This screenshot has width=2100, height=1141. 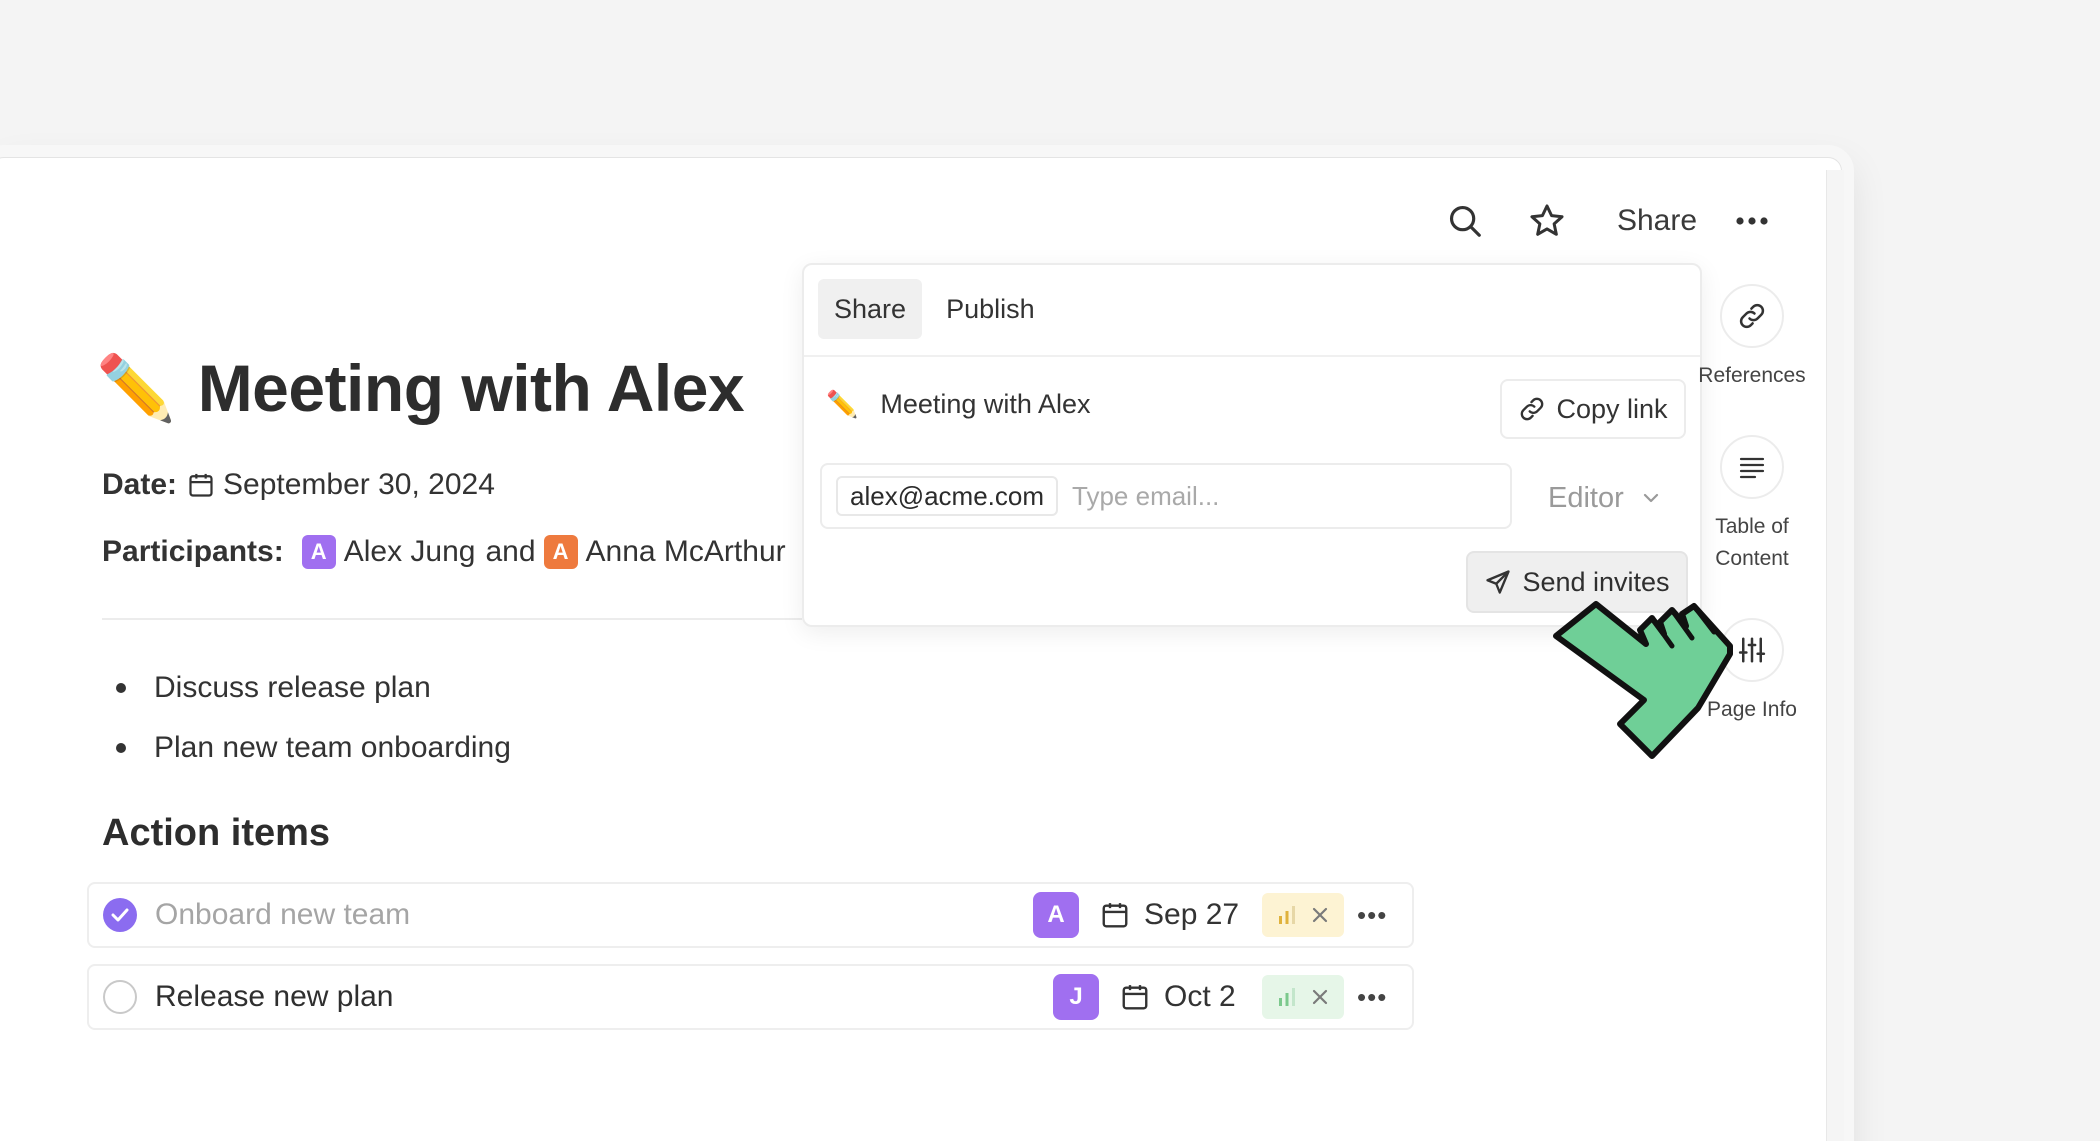 I want to click on page-info-button, so click(x=1752, y=650).